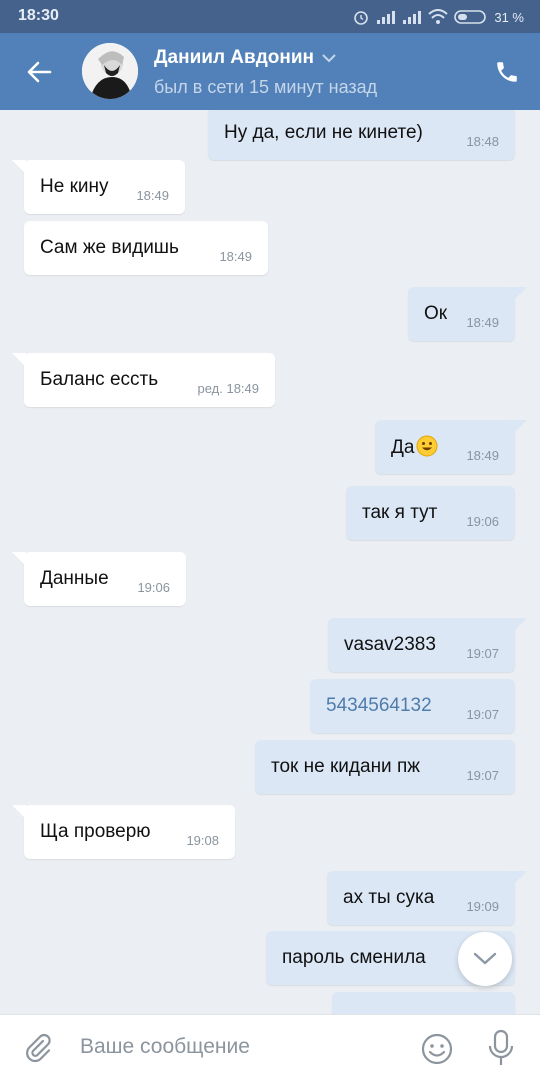 This screenshot has height=1080, width=540. What do you see at coordinates (482, 906) in the screenshot?
I see `message-time: 19:09` at bounding box center [482, 906].